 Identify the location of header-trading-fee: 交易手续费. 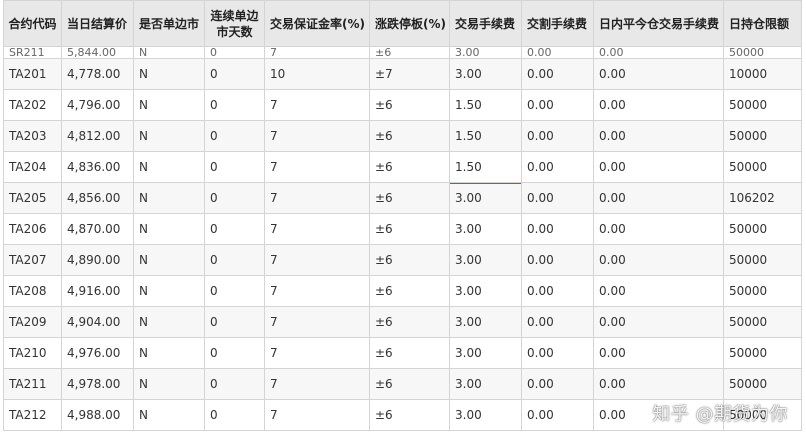
(485, 23).